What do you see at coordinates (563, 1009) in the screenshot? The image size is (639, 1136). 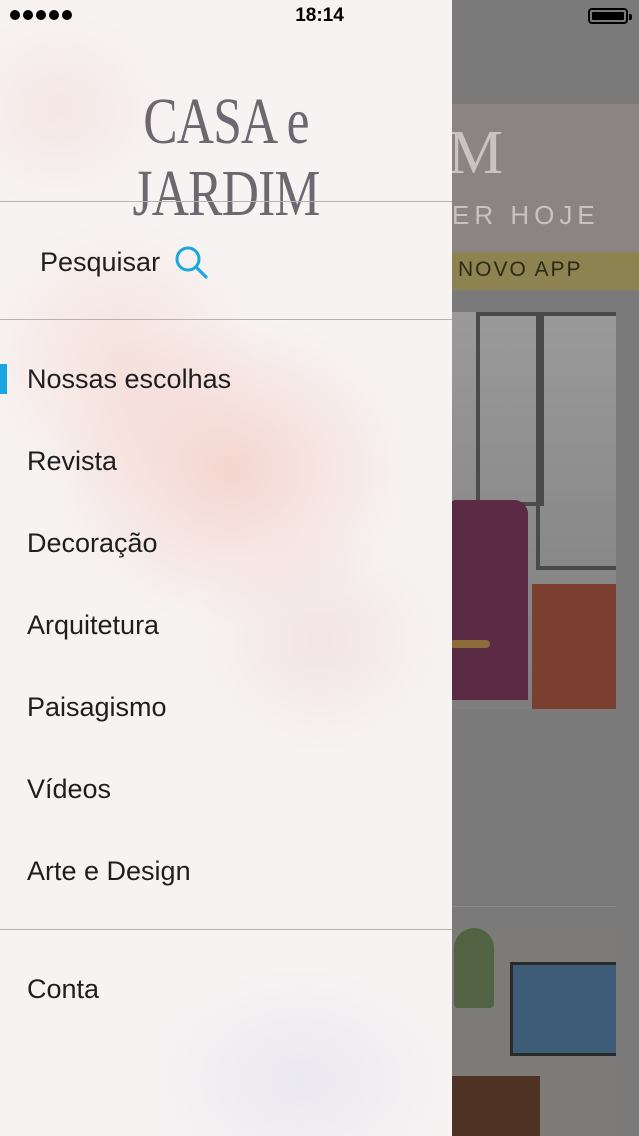 I see `painting` at bounding box center [563, 1009].